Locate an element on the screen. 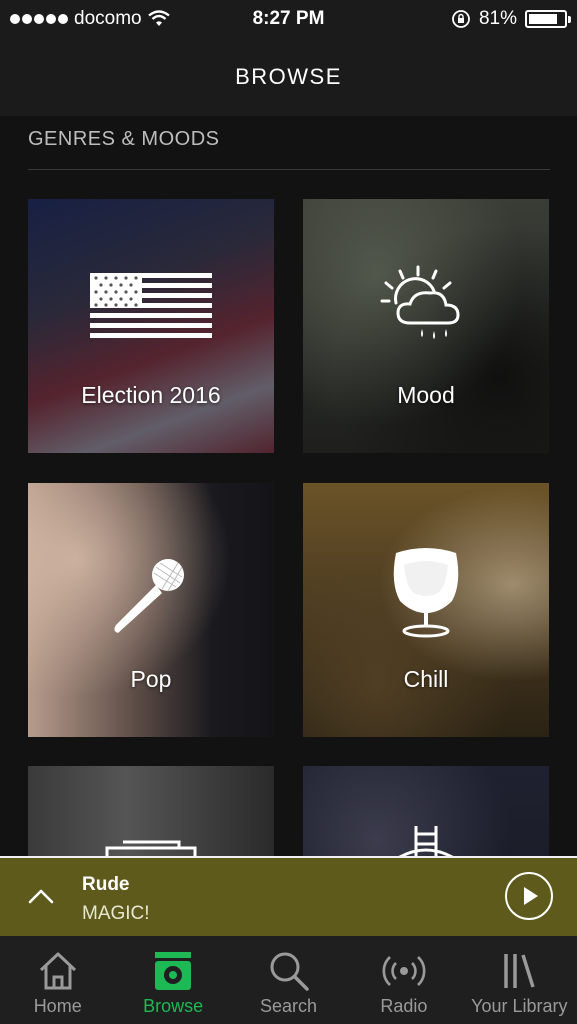 The height and width of the screenshot is (1024, 577). genre-tile-pop: Pop is located at coordinates (151, 610).